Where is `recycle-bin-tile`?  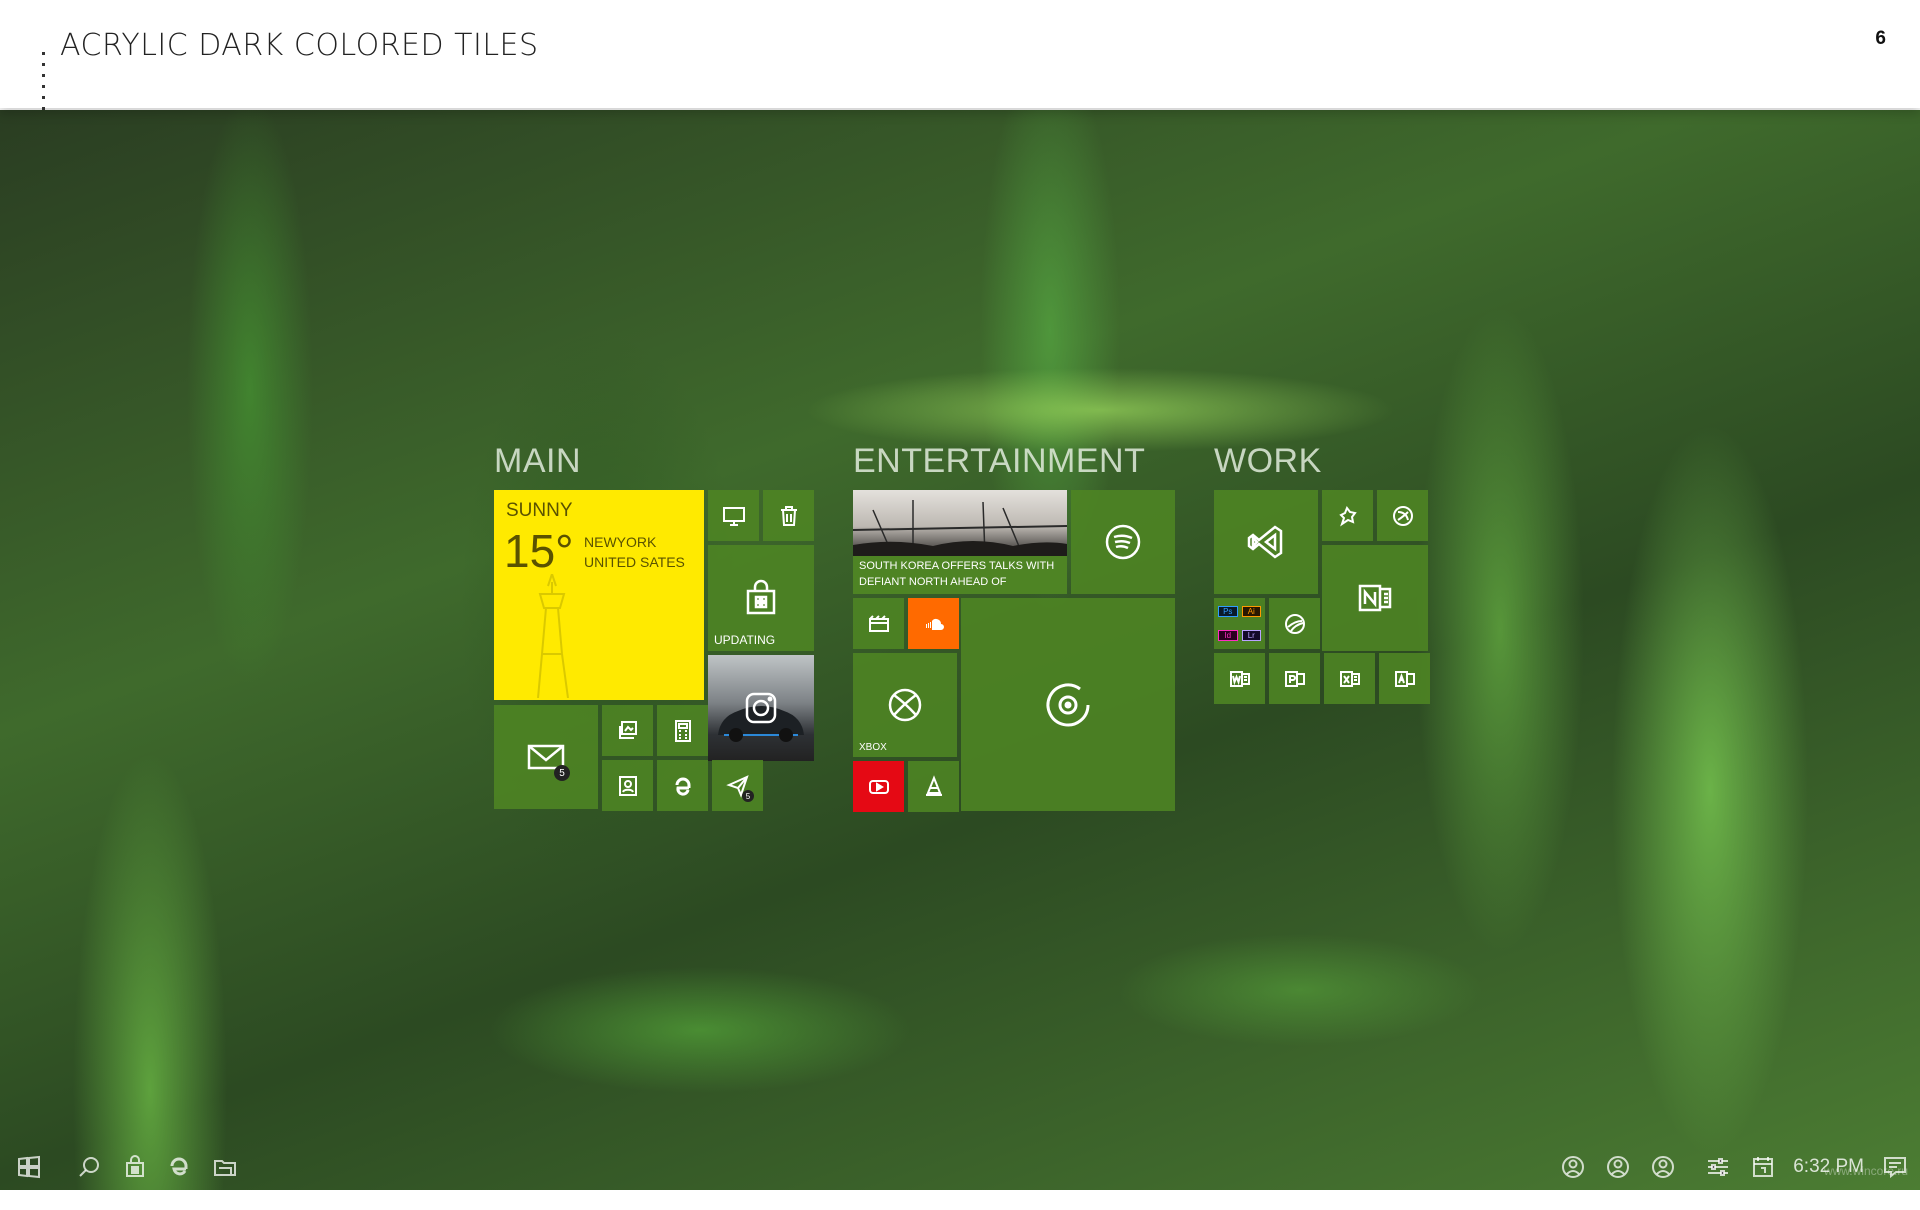 recycle-bin-tile is located at coordinates (788, 515).